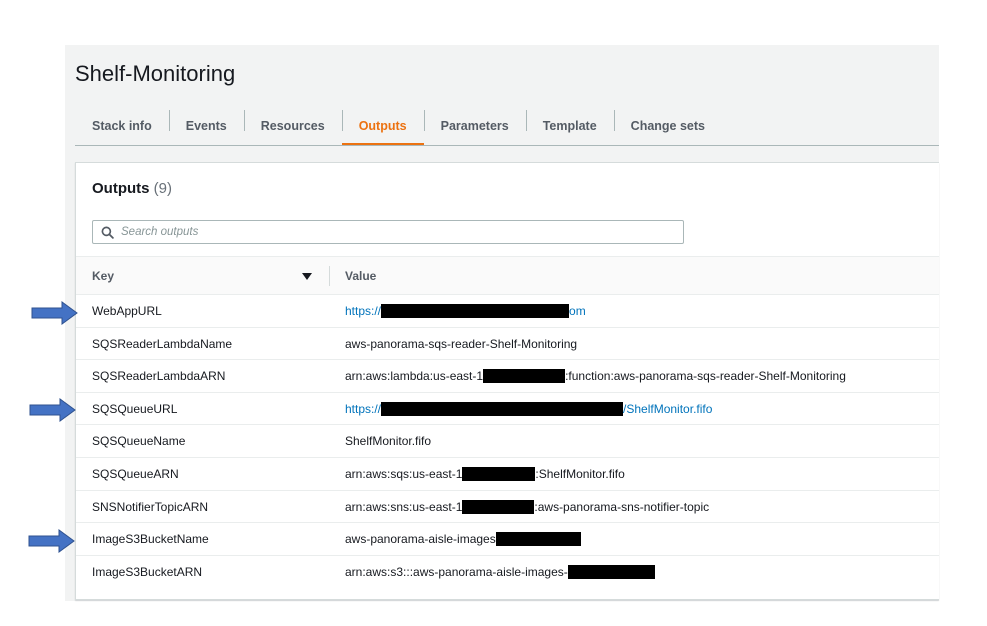 The width and height of the screenshot is (987, 626). What do you see at coordinates (307, 277) in the screenshot?
I see `sort-descending-icon` at bounding box center [307, 277].